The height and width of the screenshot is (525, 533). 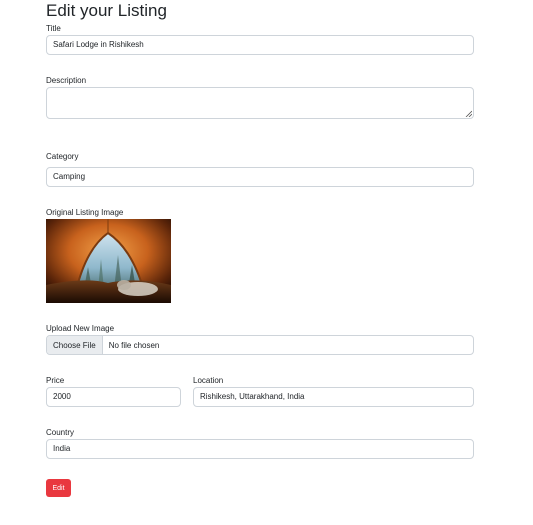 What do you see at coordinates (62, 156) in the screenshot?
I see `category-label: Category` at bounding box center [62, 156].